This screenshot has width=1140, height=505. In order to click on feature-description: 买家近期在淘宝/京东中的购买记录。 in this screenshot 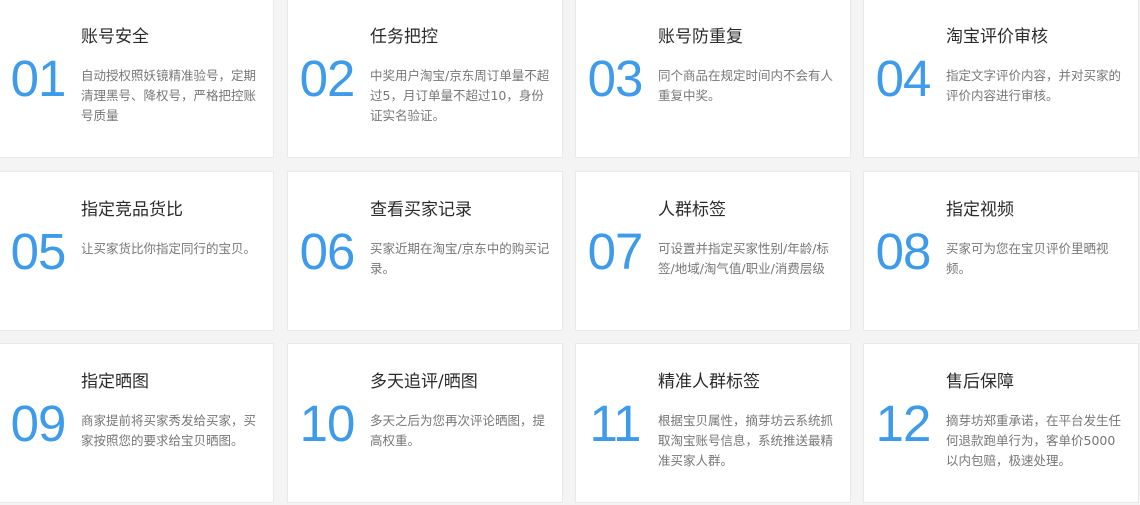, I will do `click(460, 258)`.